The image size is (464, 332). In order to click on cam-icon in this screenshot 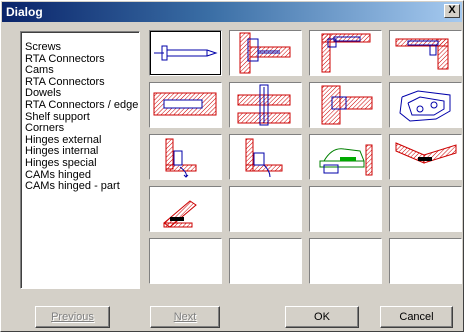, I will do `click(346, 53)`.